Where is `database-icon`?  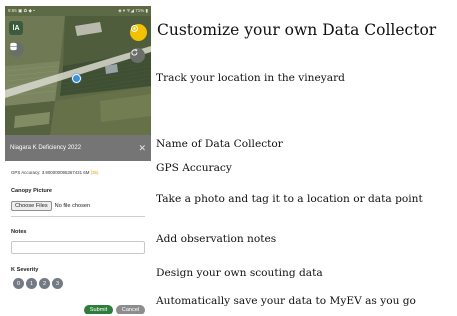 database-icon is located at coordinates (13, 46).